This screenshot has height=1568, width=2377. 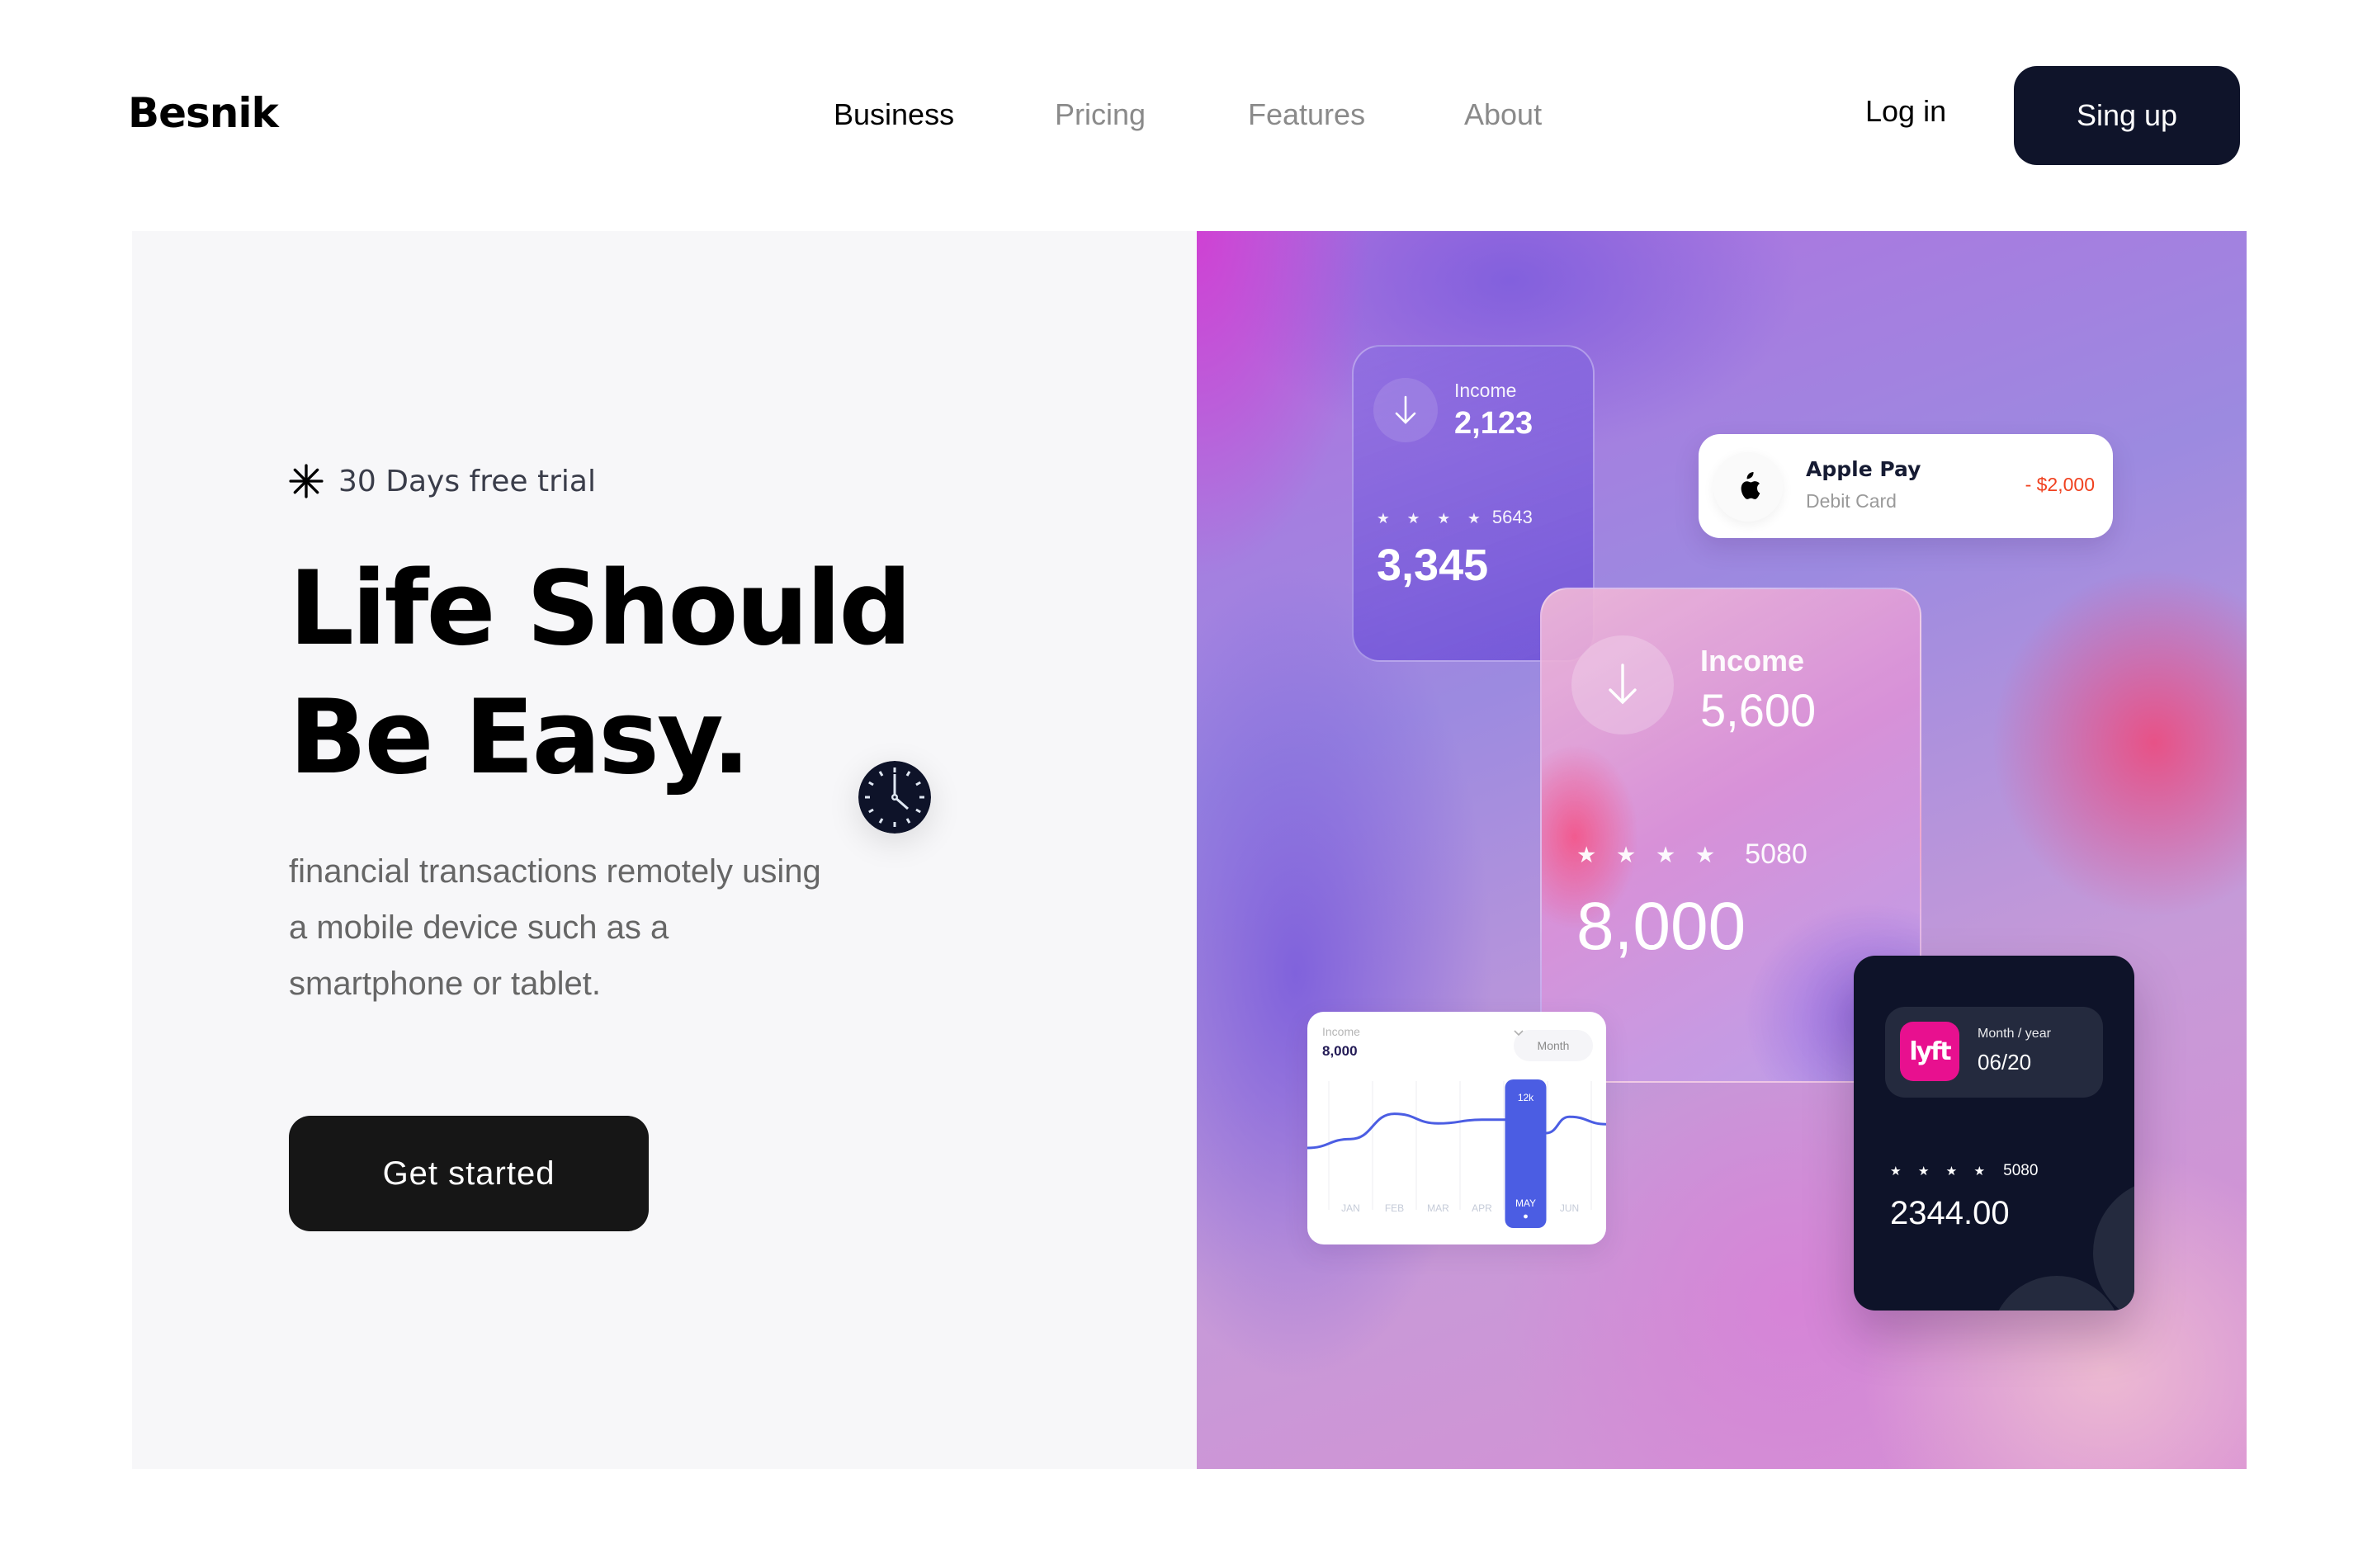 What do you see at coordinates (1863, 469) in the screenshot?
I see `transaction-title: Apple Pay` at bounding box center [1863, 469].